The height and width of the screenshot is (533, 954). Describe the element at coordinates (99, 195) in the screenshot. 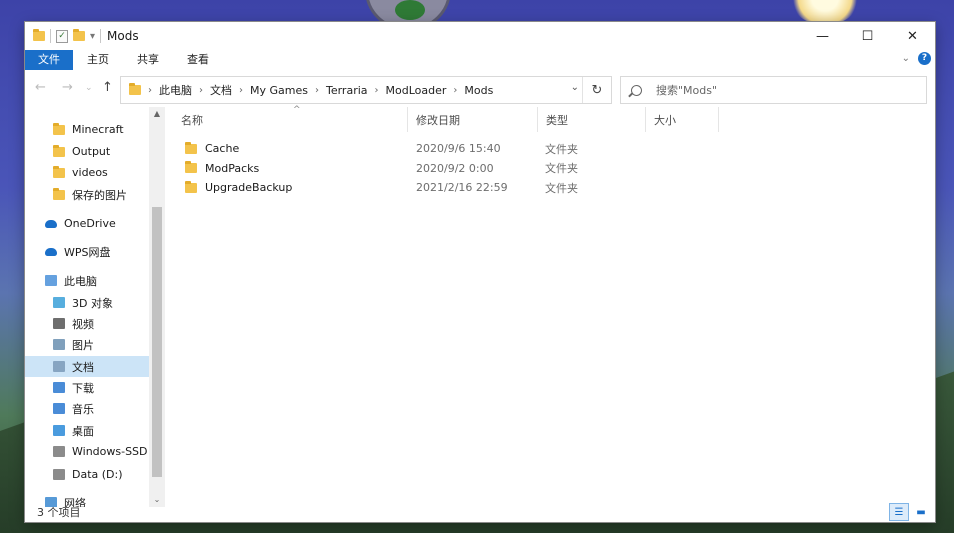

I see `nav-item-label: 保存的图片` at that location.